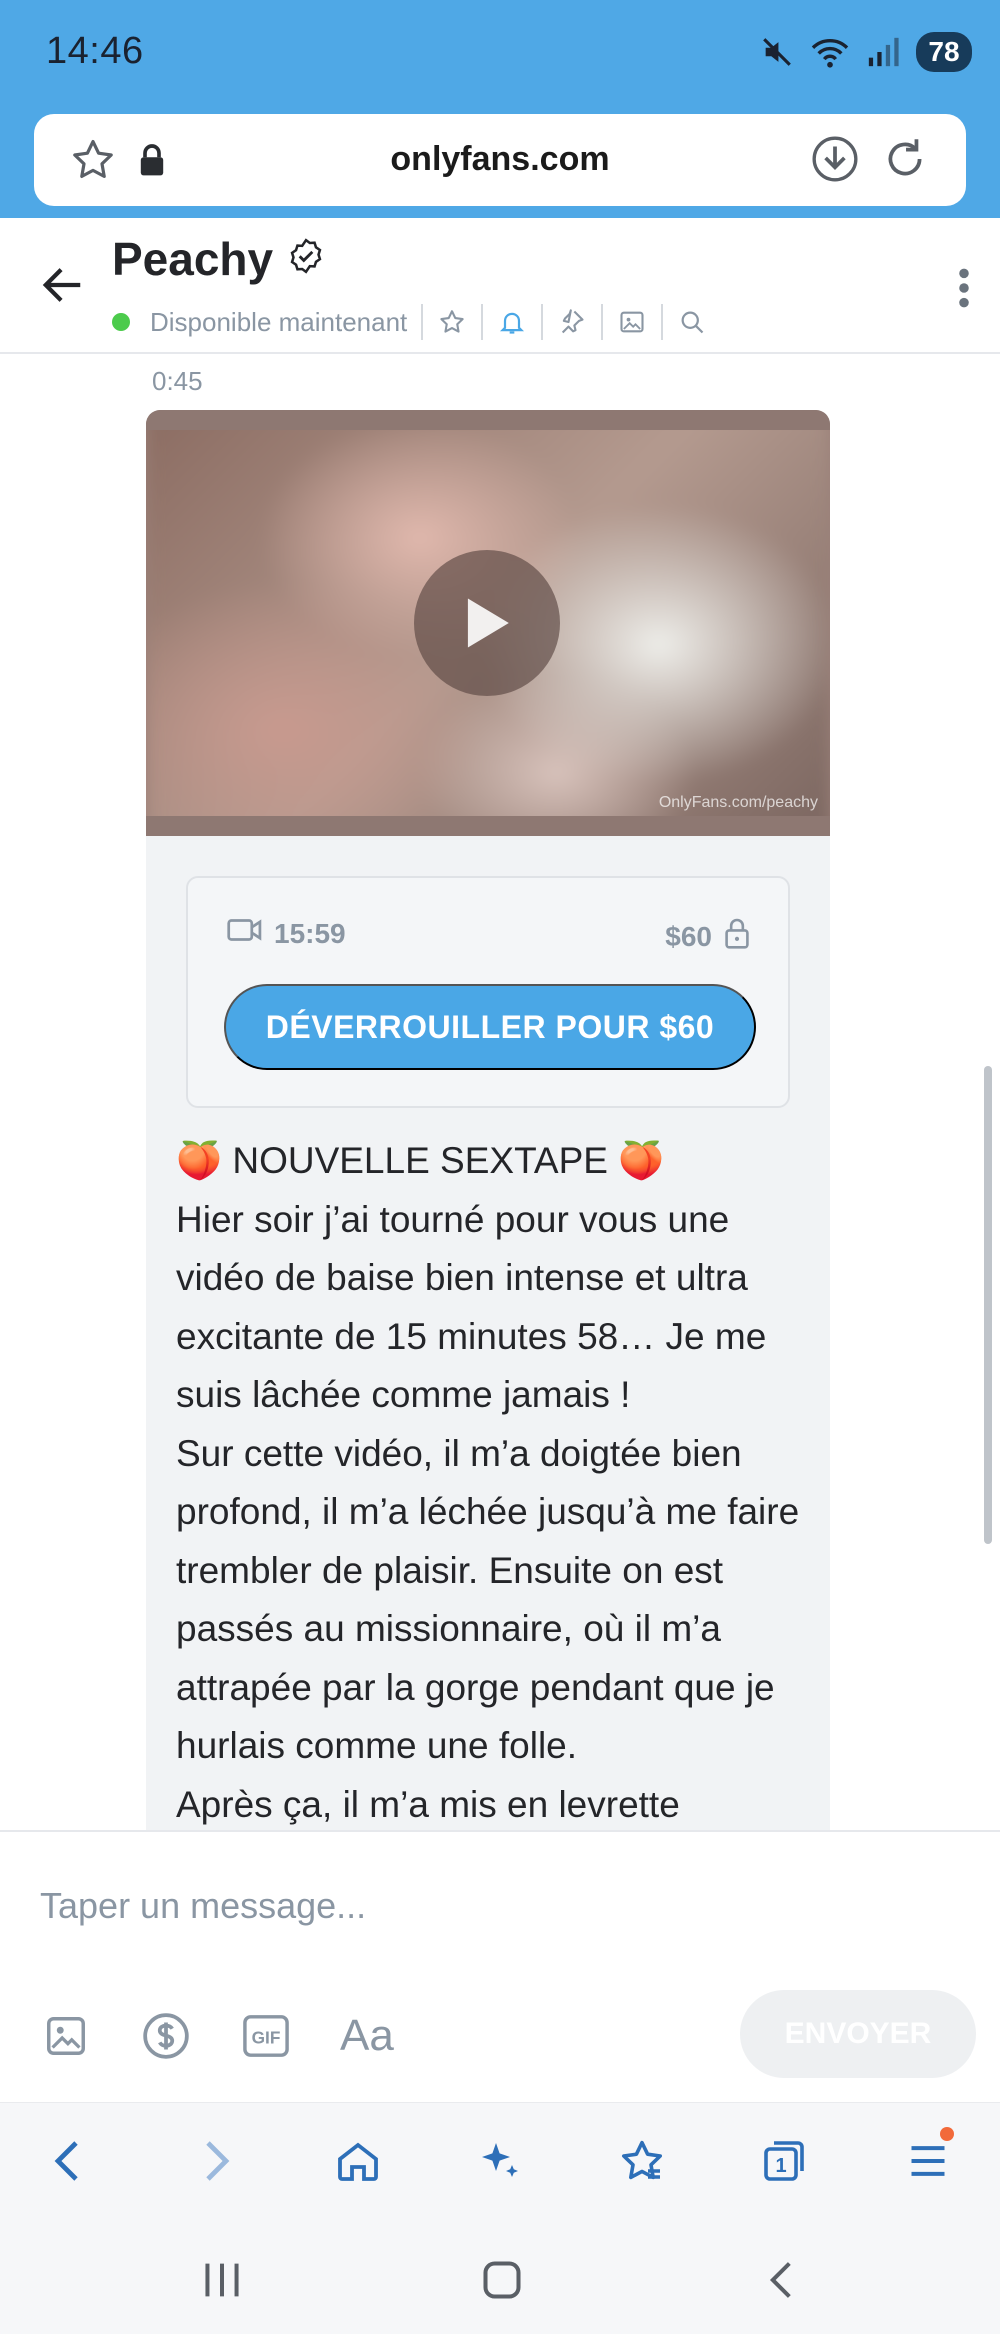 Image resolution: width=1000 pixels, height=2334 pixels. I want to click on tabs-icon: 1, so click(784, 2161).